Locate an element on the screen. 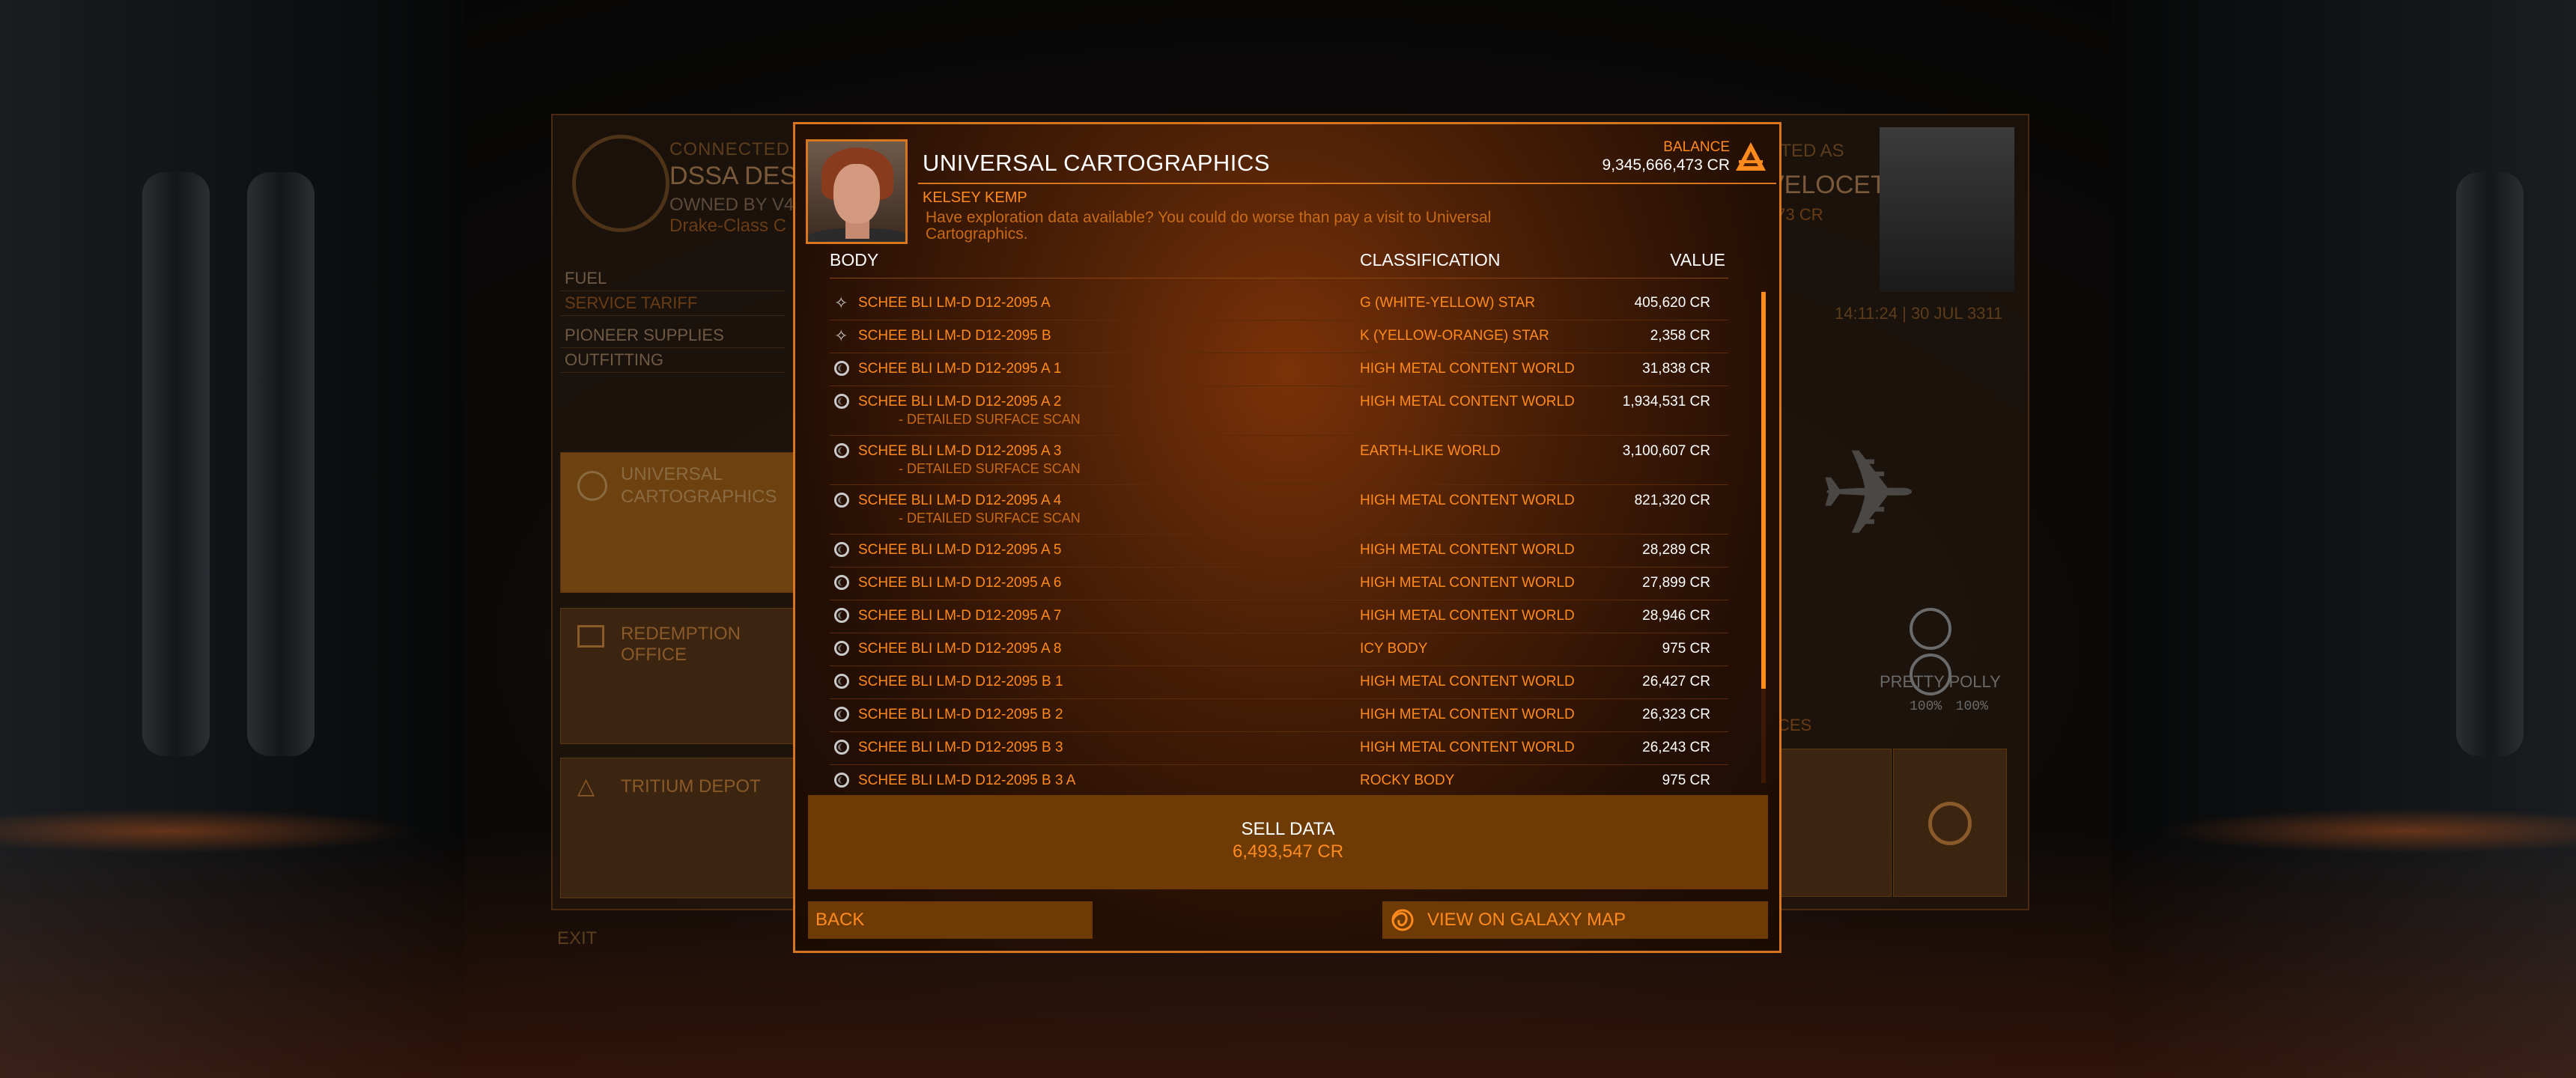 The width and height of the screenshot is (2576, 1078). body-value: 26,243 CR is located at coordinates (1676, 747).